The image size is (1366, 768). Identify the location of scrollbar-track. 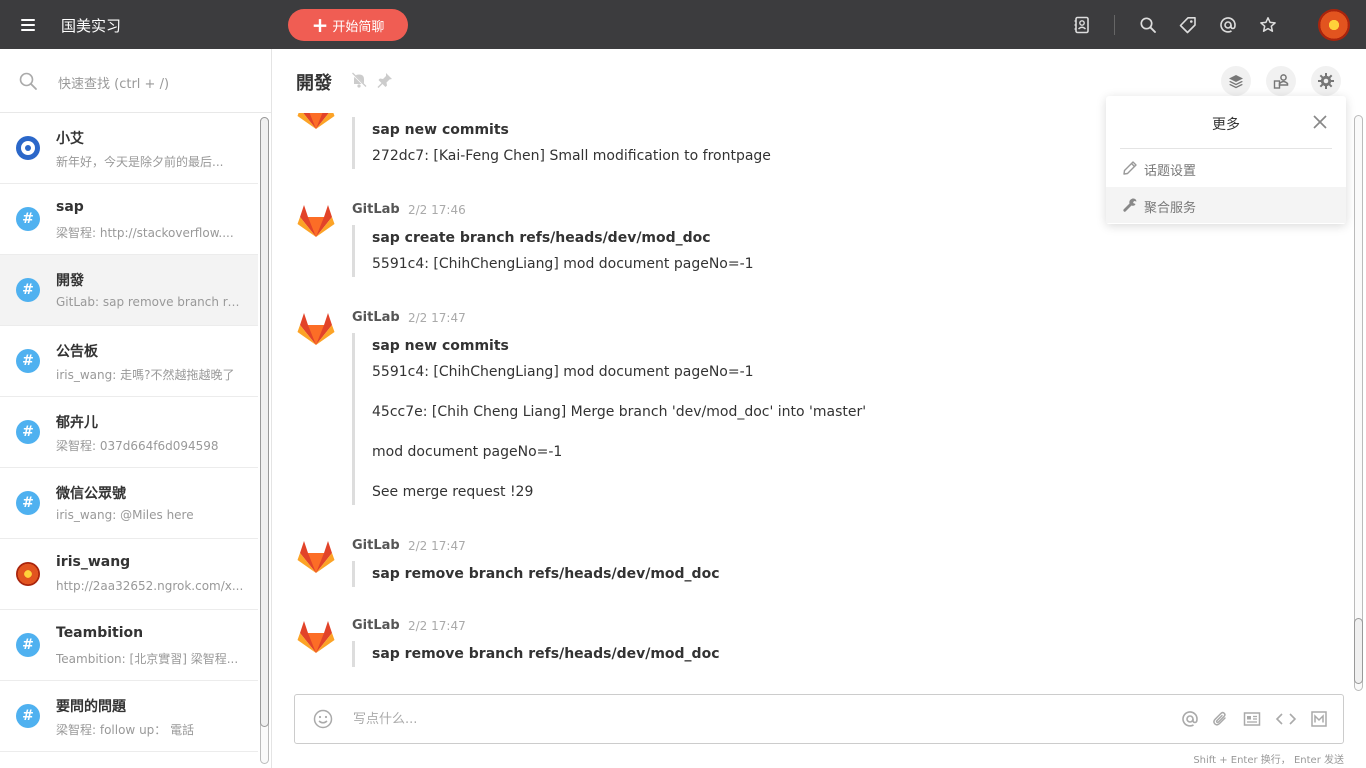
(1358, 403).